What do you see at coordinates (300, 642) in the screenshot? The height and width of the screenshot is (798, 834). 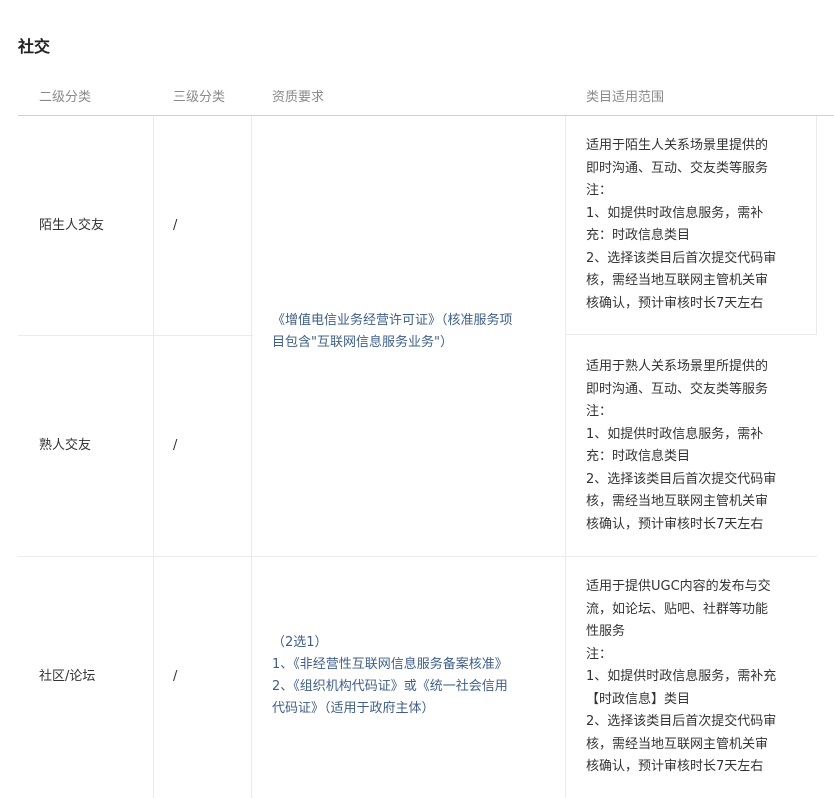 I see `qualification-line: （2选1）` at bounding box center [300, 642].